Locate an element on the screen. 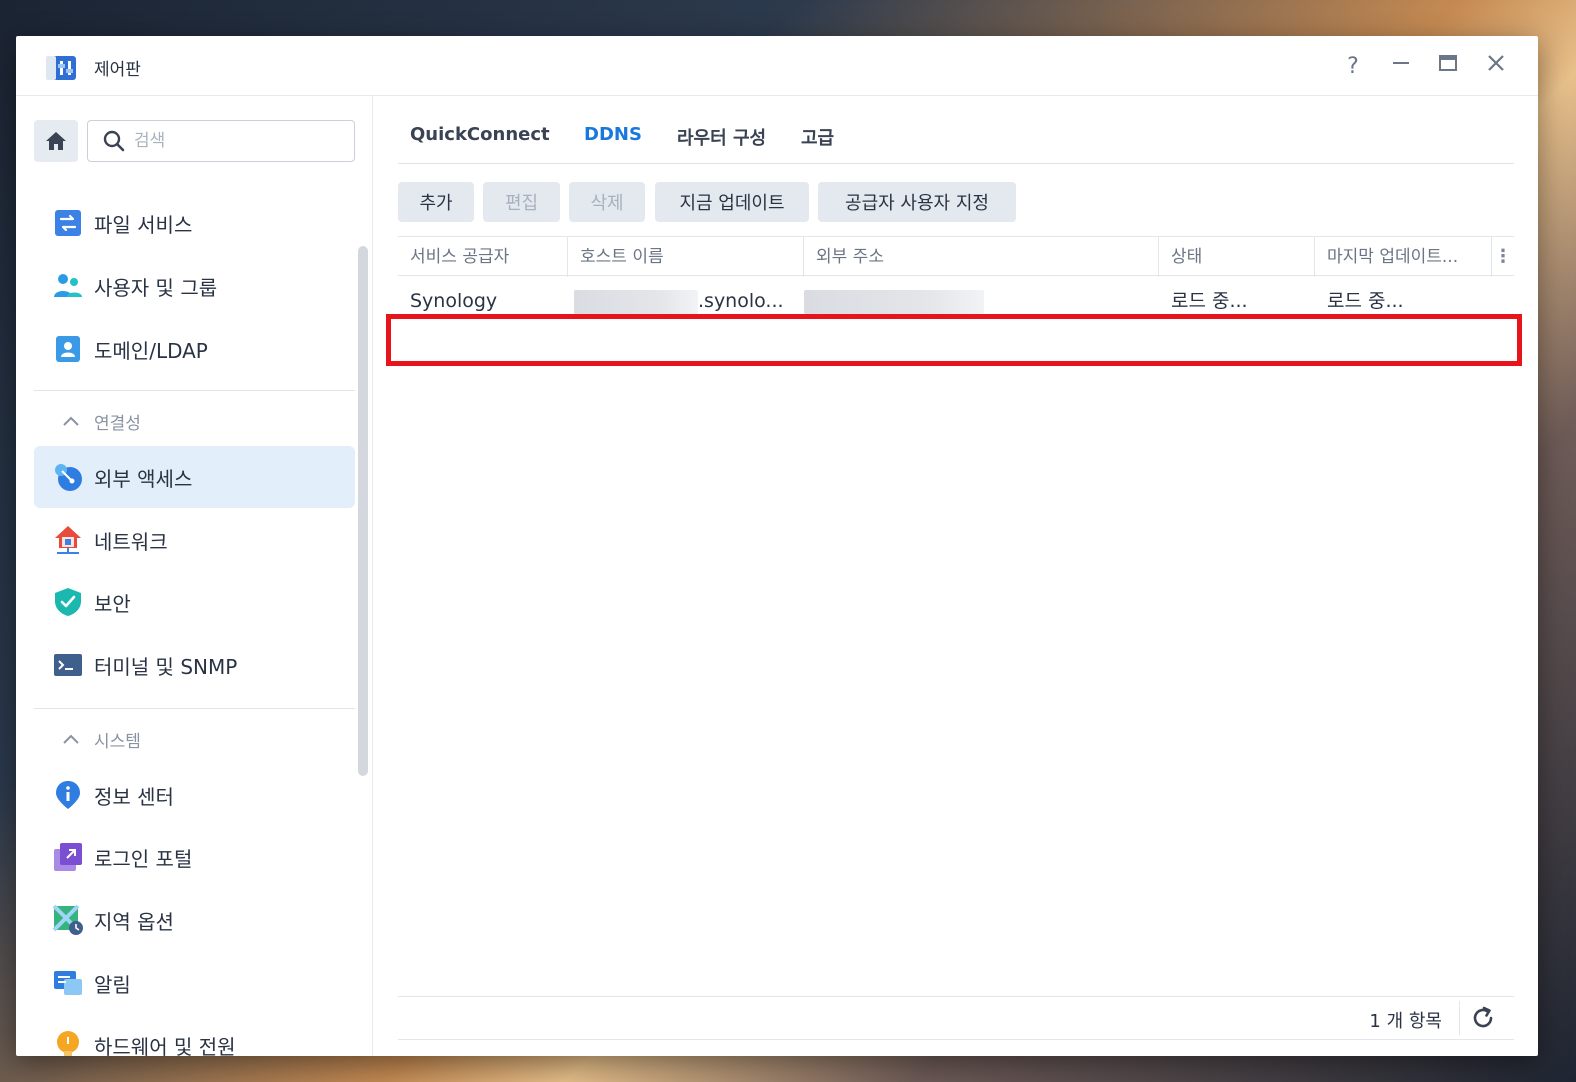 The width and height of the screenshot is (1576, 1082). search-box is located at coordinates (221, 141).